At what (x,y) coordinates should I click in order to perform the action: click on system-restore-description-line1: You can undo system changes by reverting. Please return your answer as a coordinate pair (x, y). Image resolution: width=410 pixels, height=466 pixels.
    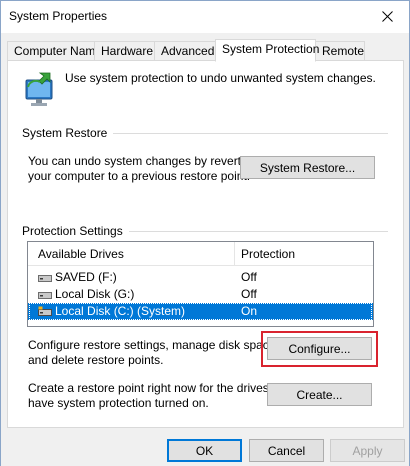
    Looking at the image, I should click on (143, 161).